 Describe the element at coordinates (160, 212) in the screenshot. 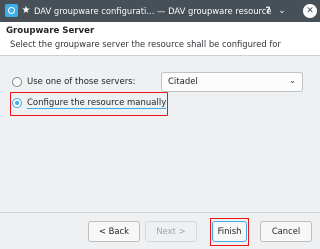

I see `footer-separator` at that location.